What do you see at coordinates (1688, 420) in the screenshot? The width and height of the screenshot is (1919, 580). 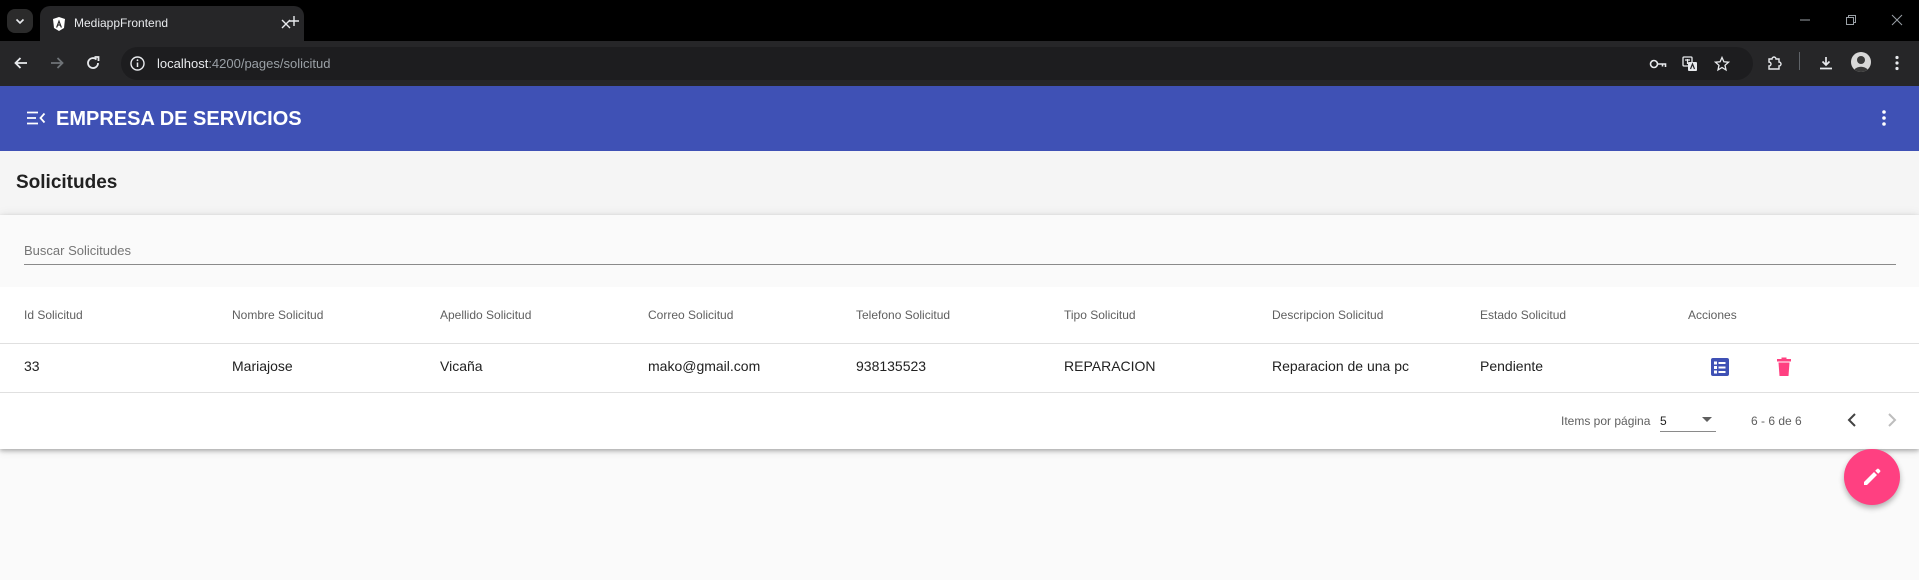 I see `page-size-select: 5` at bounding box center [1688, 420].